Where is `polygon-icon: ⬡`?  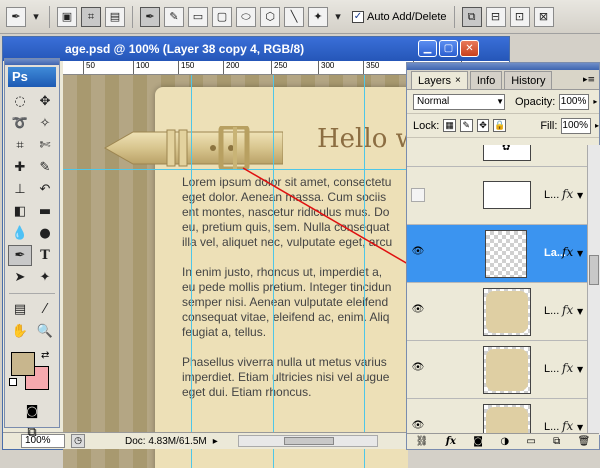 polygon-icon: ⬡ is located at coordinates (270, 16).